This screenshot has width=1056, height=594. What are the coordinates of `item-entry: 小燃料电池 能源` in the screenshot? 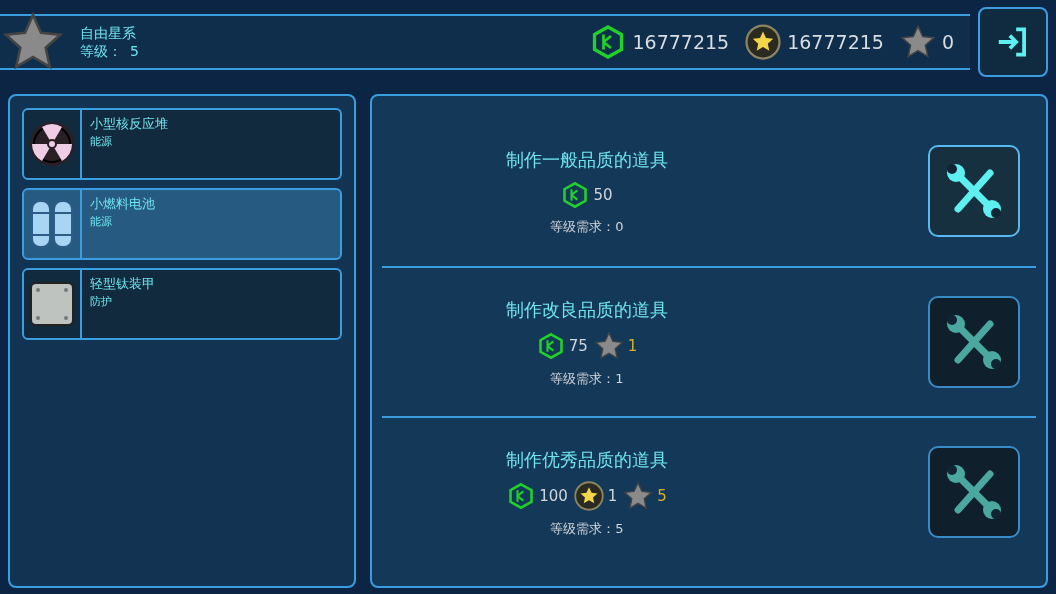 It's located at (182, 224).